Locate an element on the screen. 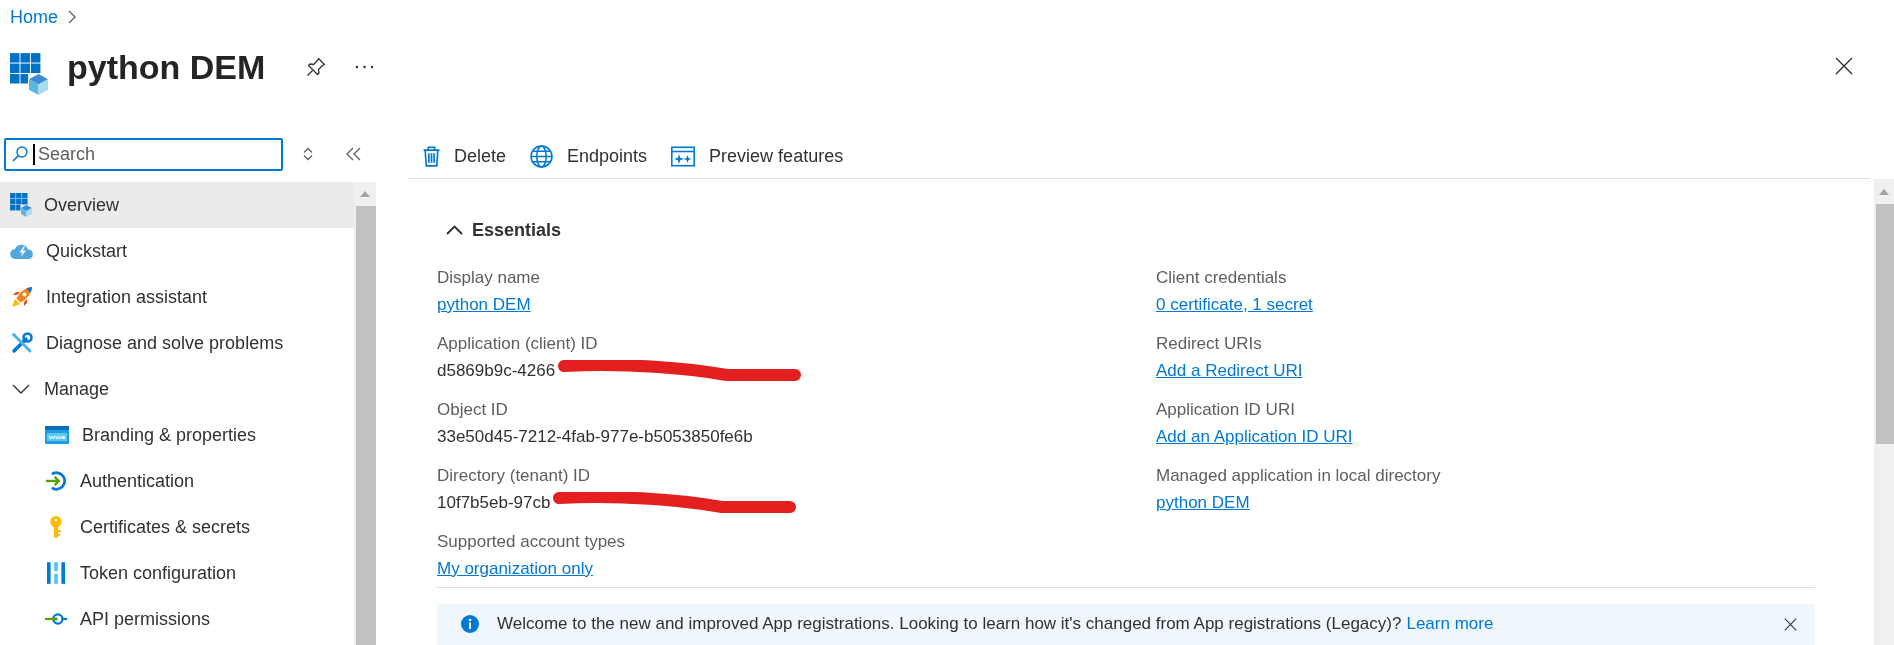  page-title: python DEM is located at coordinates (166, 67).